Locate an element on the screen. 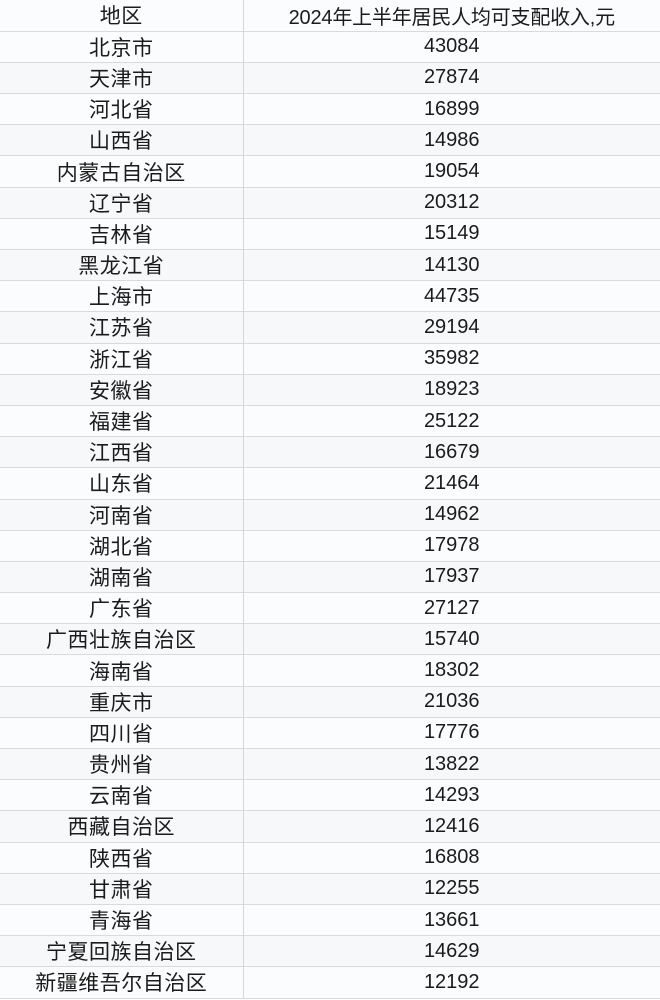 The image size is (660, 1000). table-row: 重庆市 21036 is located at coordinates (330, 702).